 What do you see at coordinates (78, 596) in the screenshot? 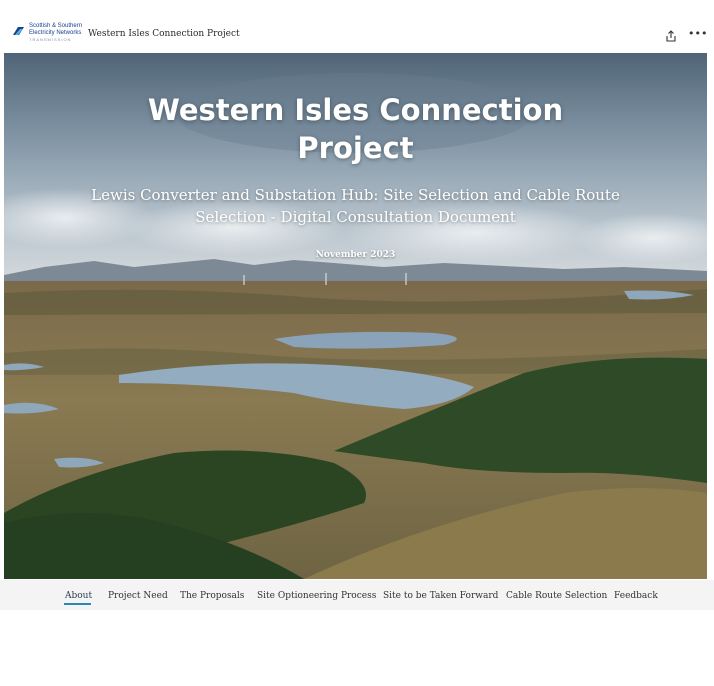
I see `nav-item-about: About` at bounding box center [78, 596].